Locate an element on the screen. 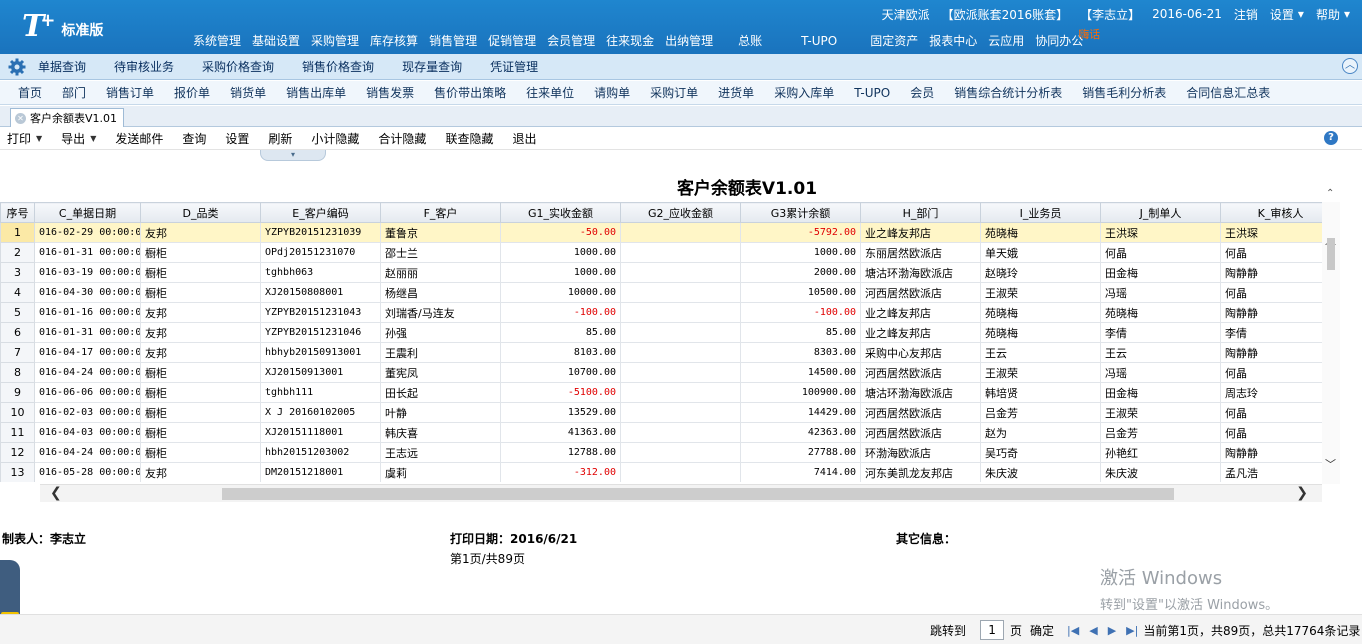 The image size is (1362, 644). quick-tab: 往来单位 is located at coordinates (550, 92).